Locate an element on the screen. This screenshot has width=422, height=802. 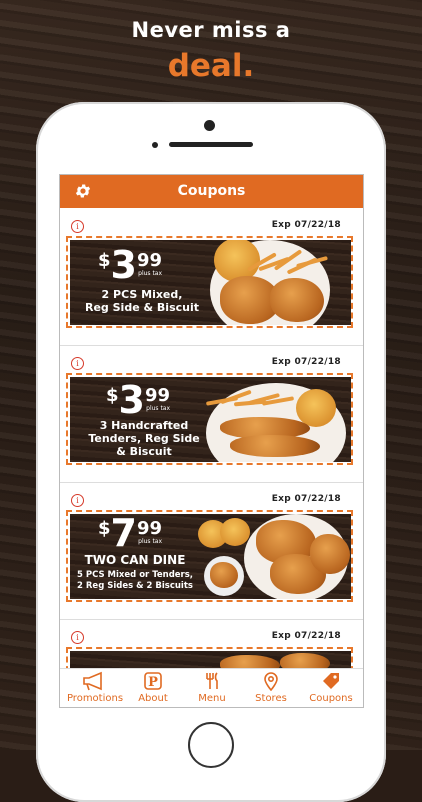
coupon-headline: TWO CAN DINE is located at coordinates (135, 560).